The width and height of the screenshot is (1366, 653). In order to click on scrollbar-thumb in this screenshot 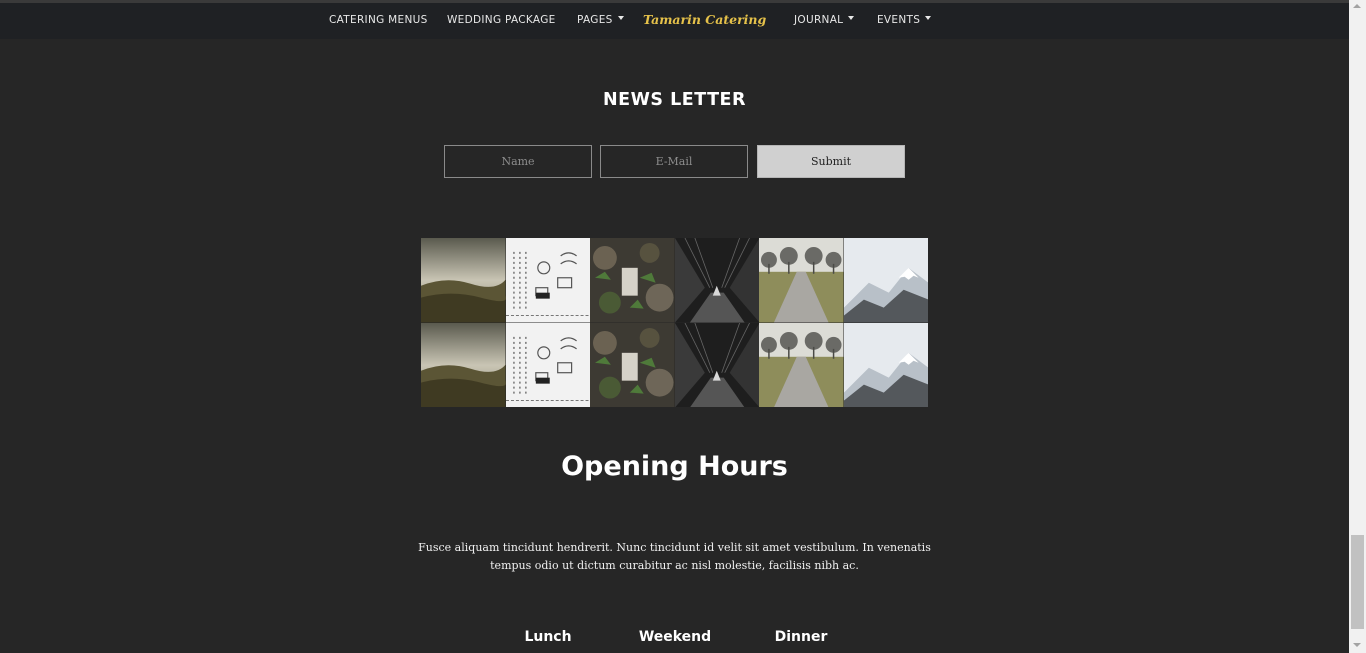, I will do `click(1357, 582)`.